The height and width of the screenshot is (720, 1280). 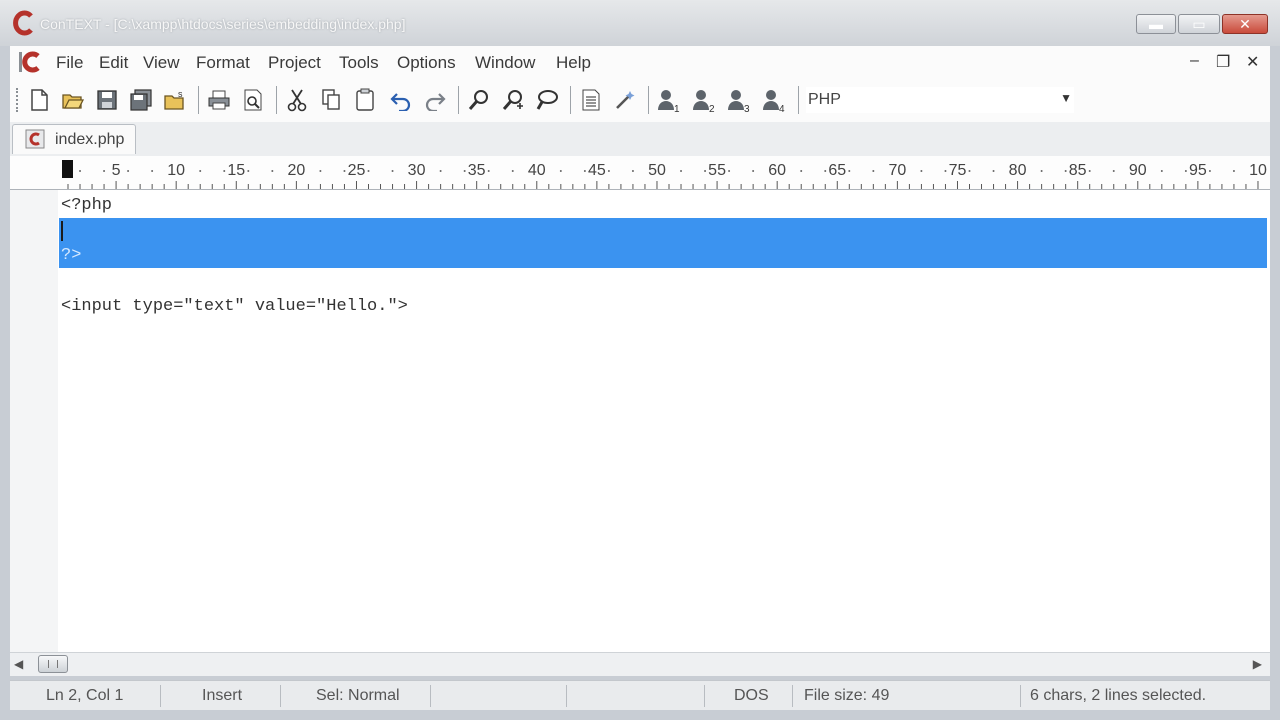 I want to click on menu-file: File, so click(x=69, y=63).